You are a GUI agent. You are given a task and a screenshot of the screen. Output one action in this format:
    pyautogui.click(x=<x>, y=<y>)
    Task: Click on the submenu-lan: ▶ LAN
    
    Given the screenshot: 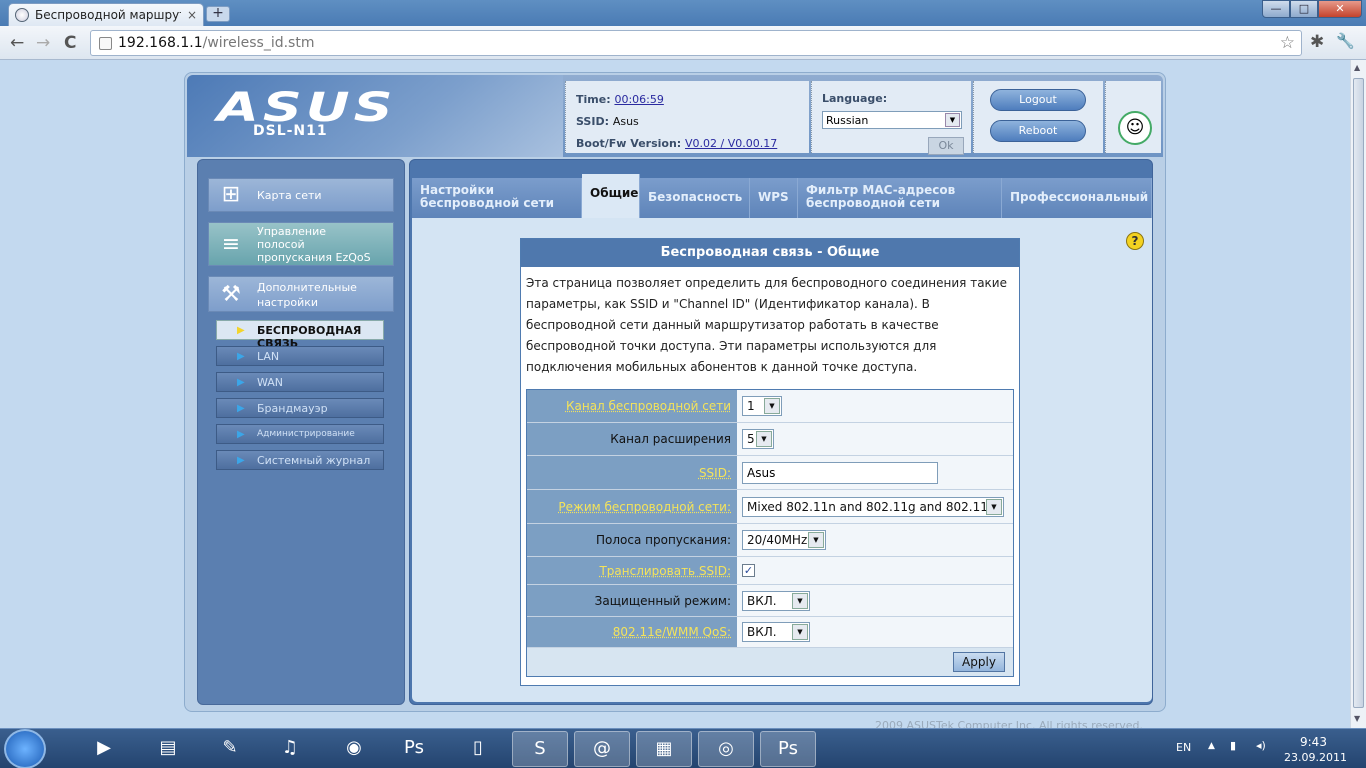 What is the action you would take?
    pyautogui.click(x=300, y=356)
    